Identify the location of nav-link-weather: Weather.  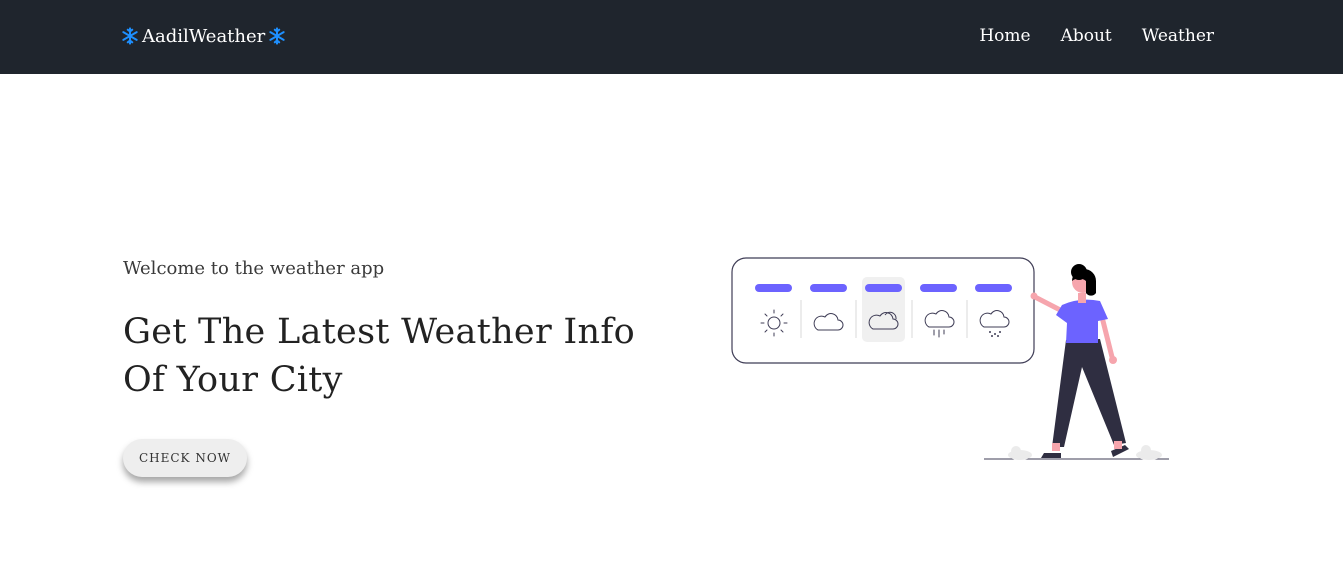
(1178, 36).